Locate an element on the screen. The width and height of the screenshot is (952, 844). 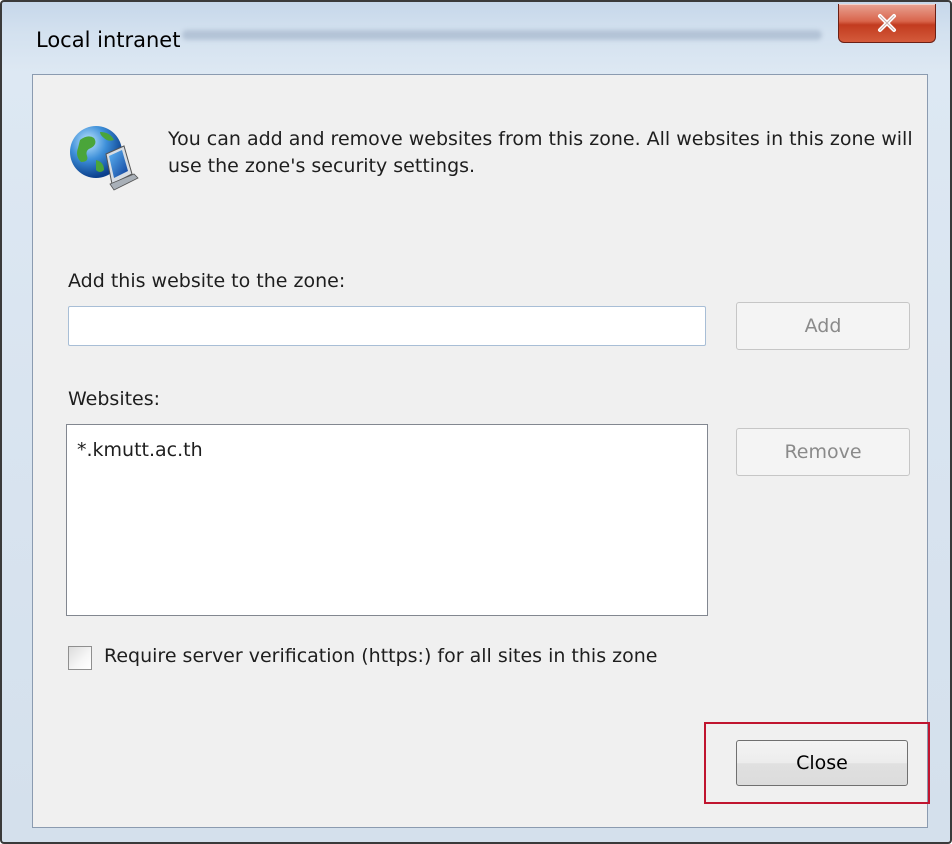
require-https-checkbox is located at coordinates (80, 658).